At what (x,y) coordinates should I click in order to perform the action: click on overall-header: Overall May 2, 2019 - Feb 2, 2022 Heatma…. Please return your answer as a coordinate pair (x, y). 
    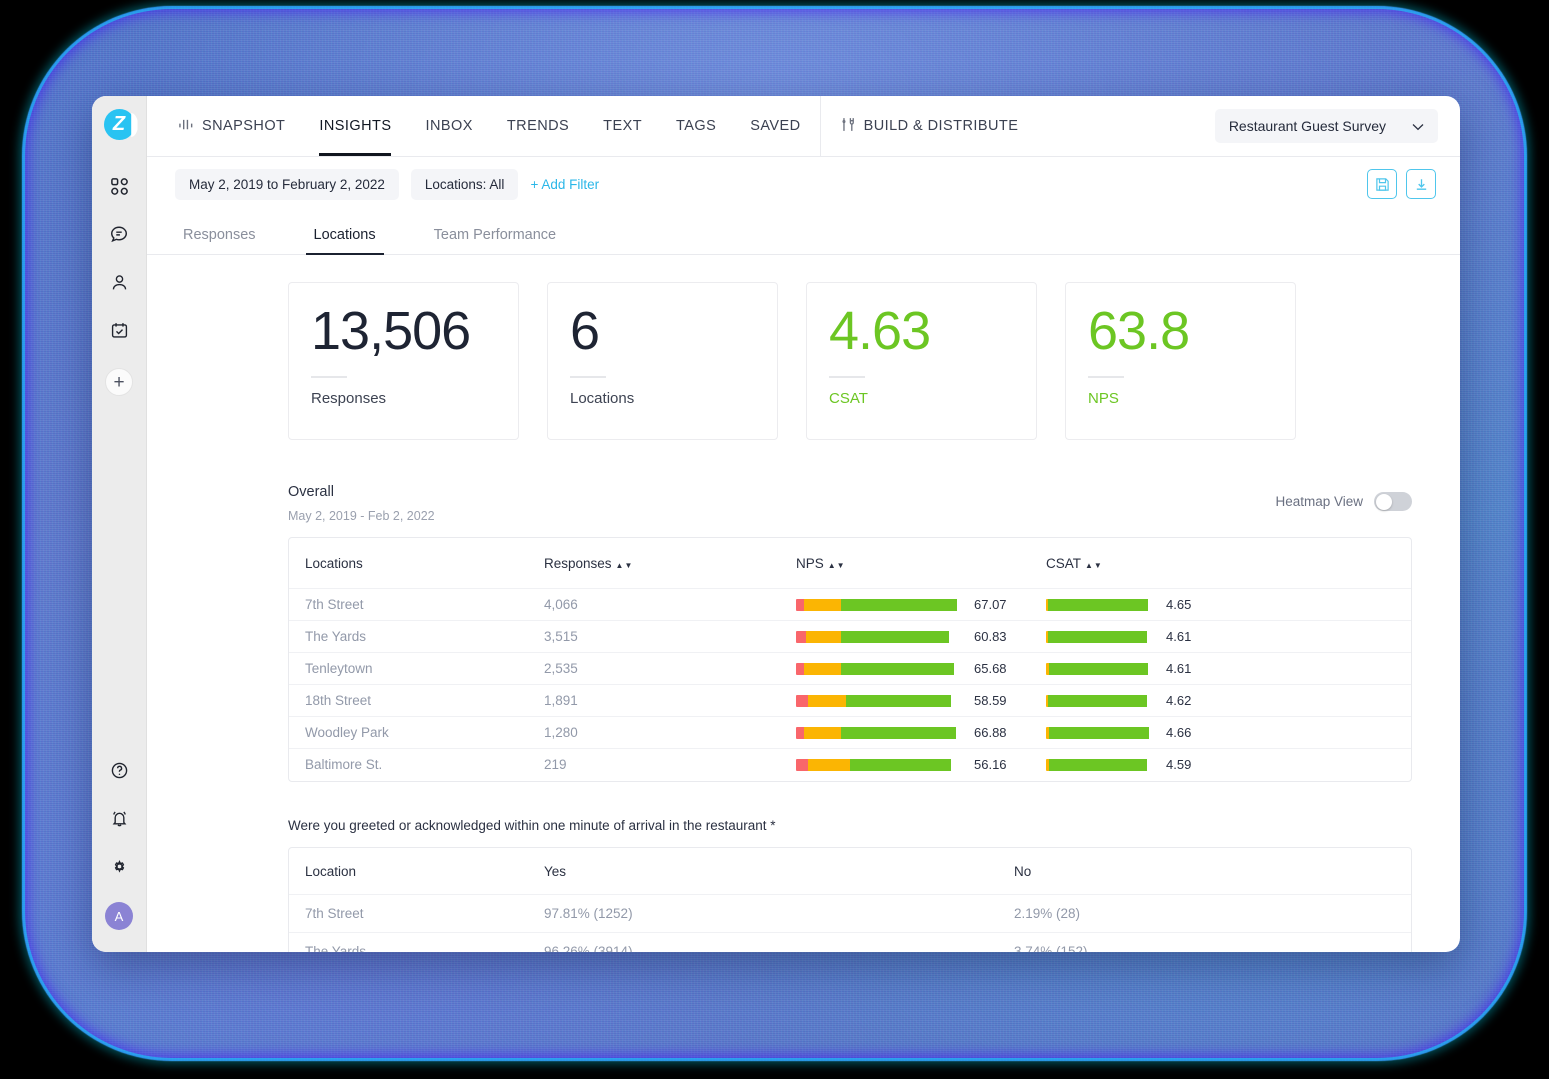
    Looking at the image, I should click on (803, 503).